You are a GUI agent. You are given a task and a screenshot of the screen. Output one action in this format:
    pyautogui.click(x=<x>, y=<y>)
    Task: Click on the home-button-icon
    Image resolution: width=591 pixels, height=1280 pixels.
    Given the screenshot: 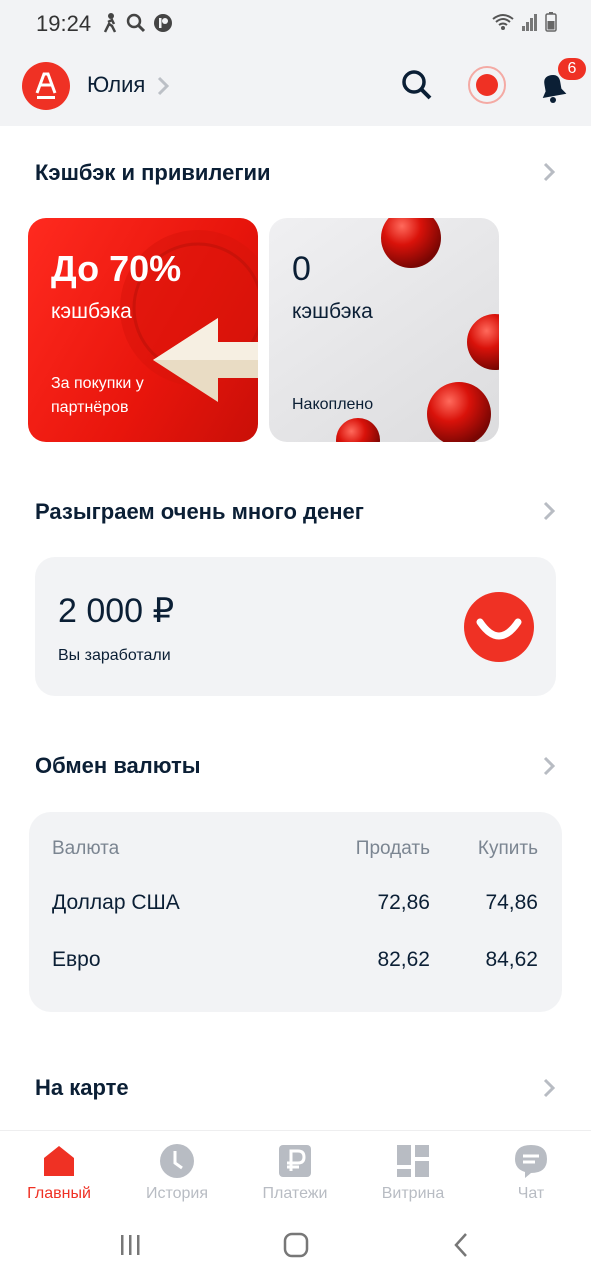 What is the action you would take?
    pyautogui.click(x=296, y=1245)
    